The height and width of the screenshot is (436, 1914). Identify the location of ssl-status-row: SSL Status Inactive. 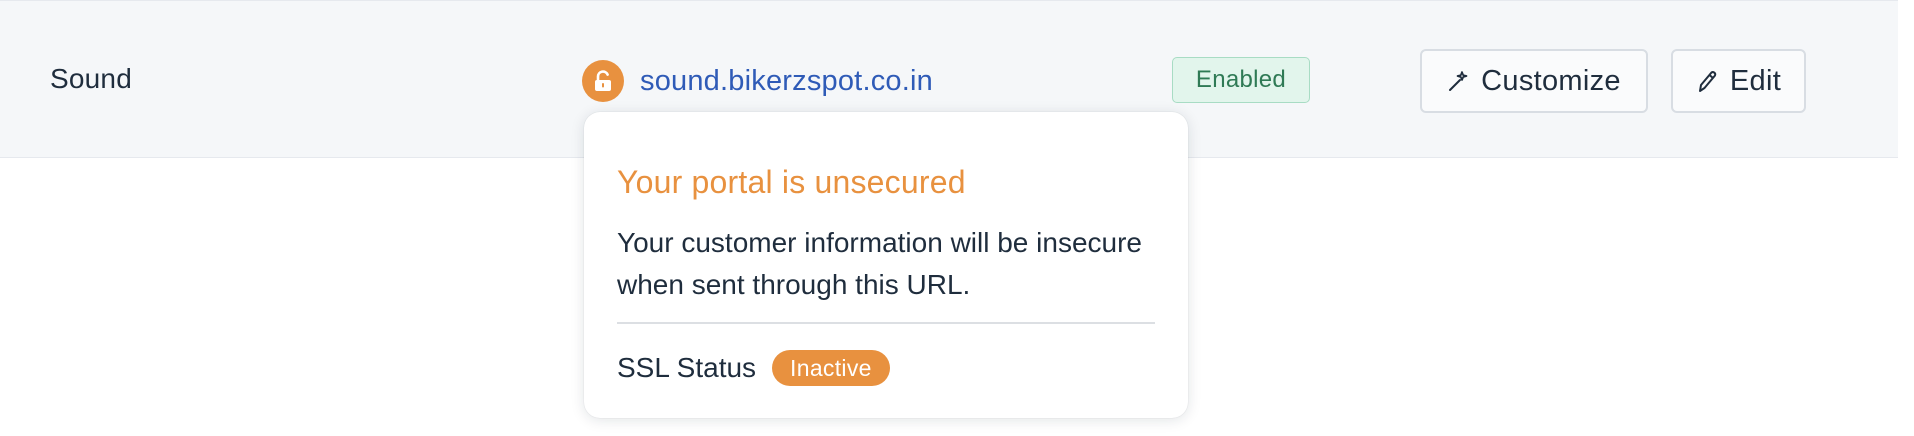
(753, 368).